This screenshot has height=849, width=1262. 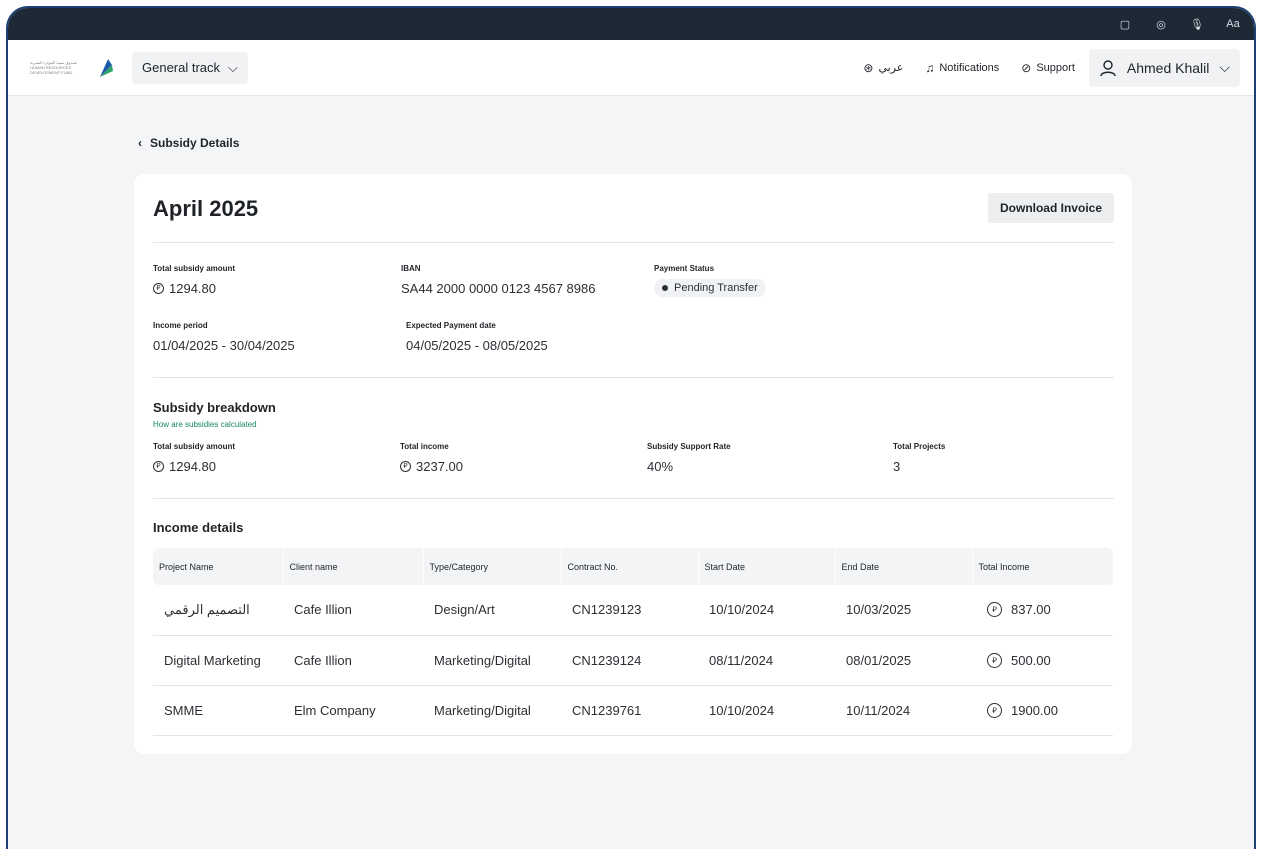 I want to click on bell-icon: ♫, so click(x=930, y=67).